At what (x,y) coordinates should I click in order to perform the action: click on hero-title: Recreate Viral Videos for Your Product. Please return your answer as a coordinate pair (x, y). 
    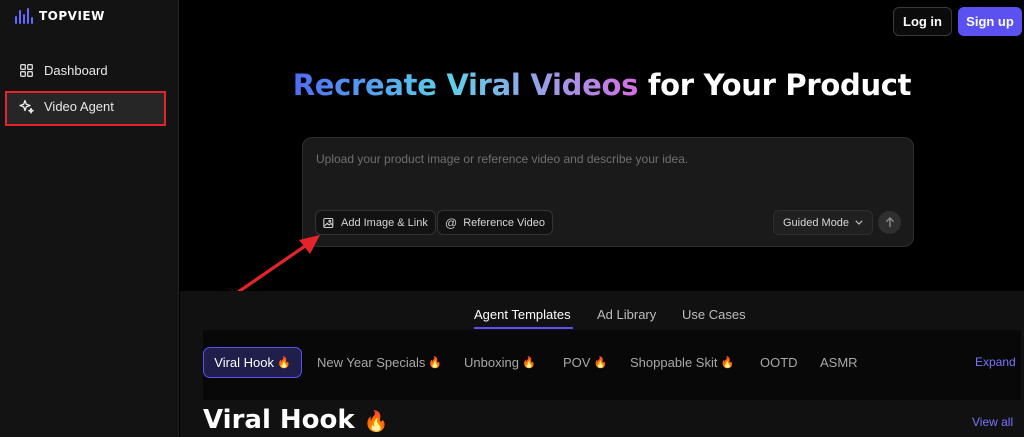
    Looking at the image, I should click on (602, 85).